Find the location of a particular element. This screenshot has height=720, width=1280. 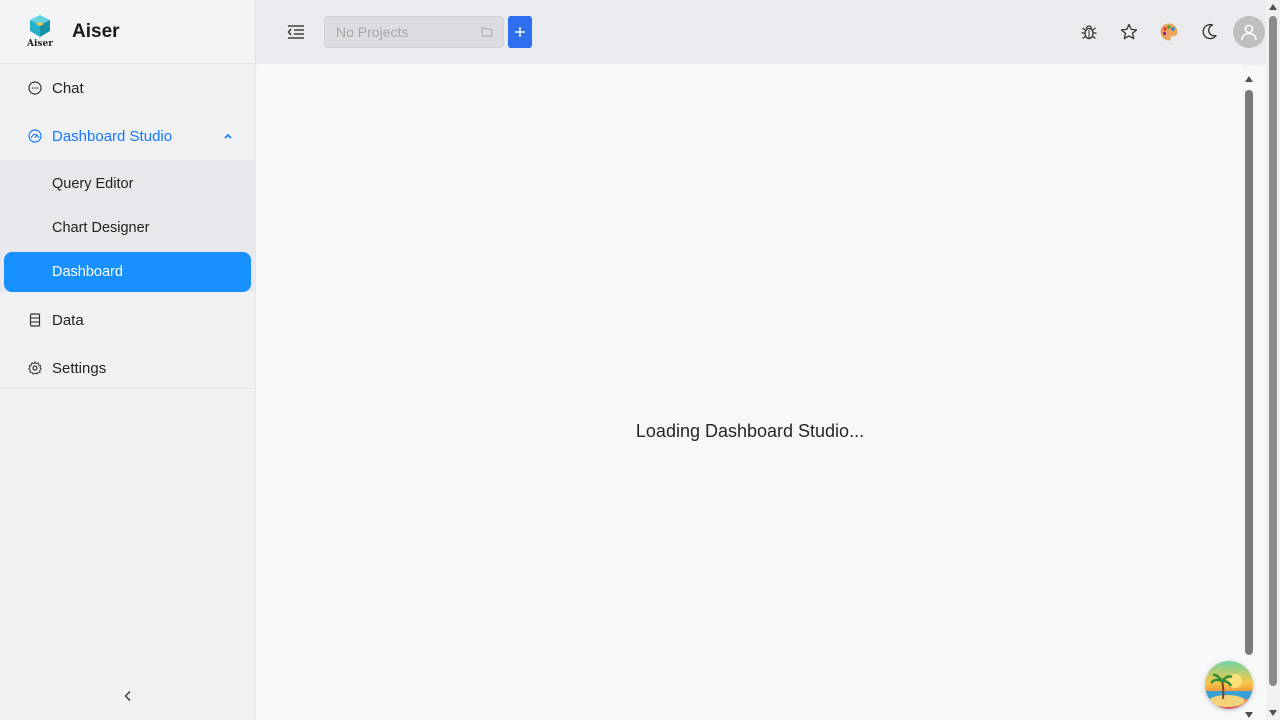

star-icon is located at coordinates (1129, 32).